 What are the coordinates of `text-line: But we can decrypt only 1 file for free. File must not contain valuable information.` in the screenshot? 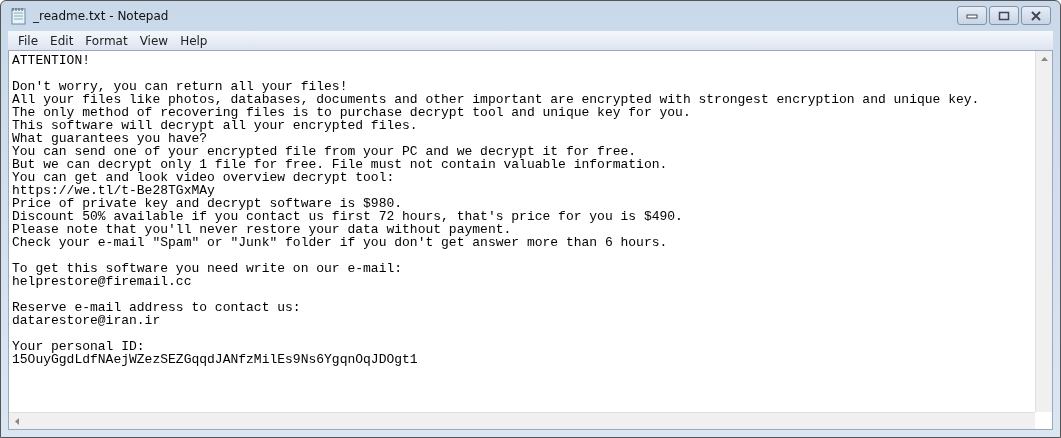 It's located at (340, 164).